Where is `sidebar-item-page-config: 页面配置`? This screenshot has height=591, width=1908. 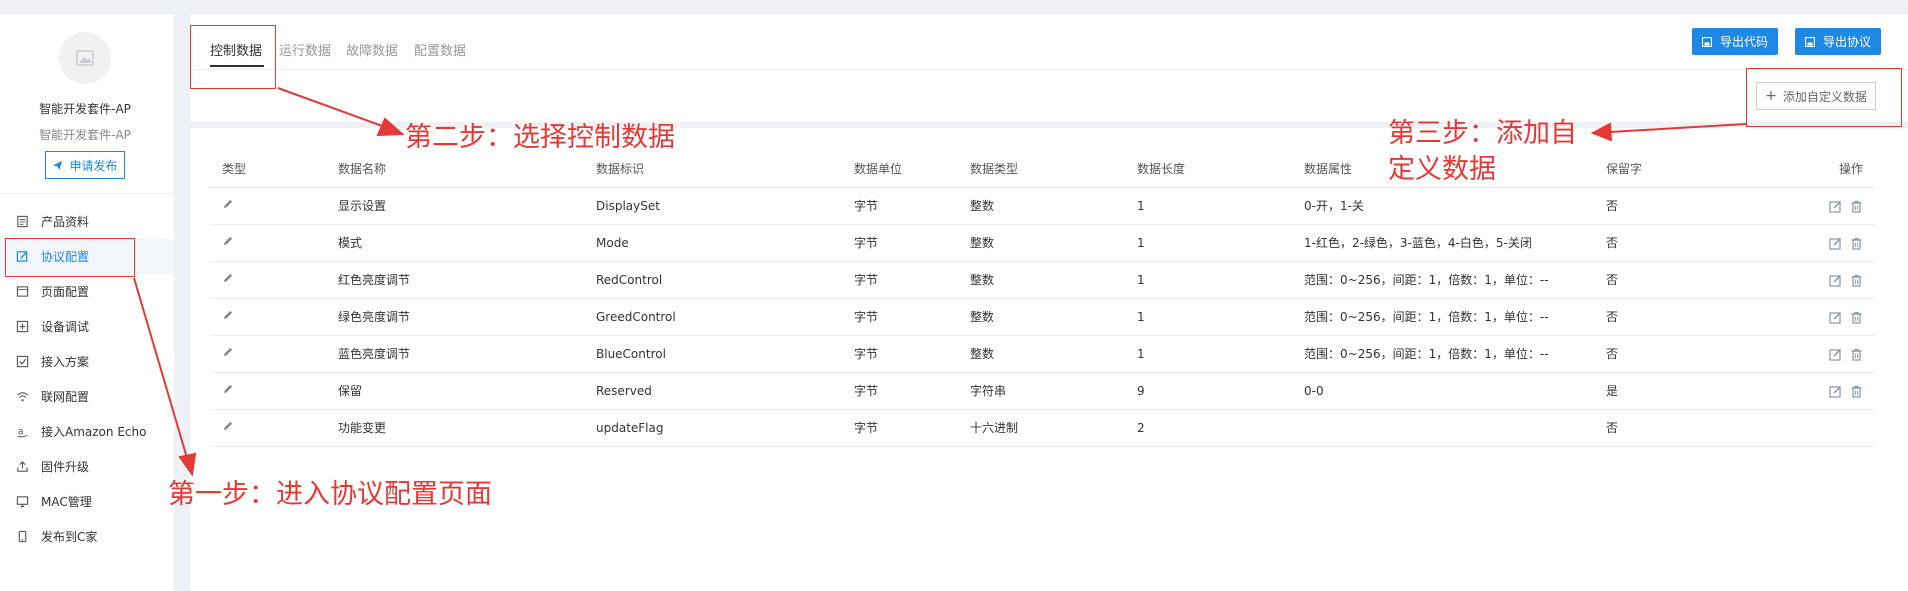 sidebar-item-page-config: 页面配置 is located at coordinates (87, 291).